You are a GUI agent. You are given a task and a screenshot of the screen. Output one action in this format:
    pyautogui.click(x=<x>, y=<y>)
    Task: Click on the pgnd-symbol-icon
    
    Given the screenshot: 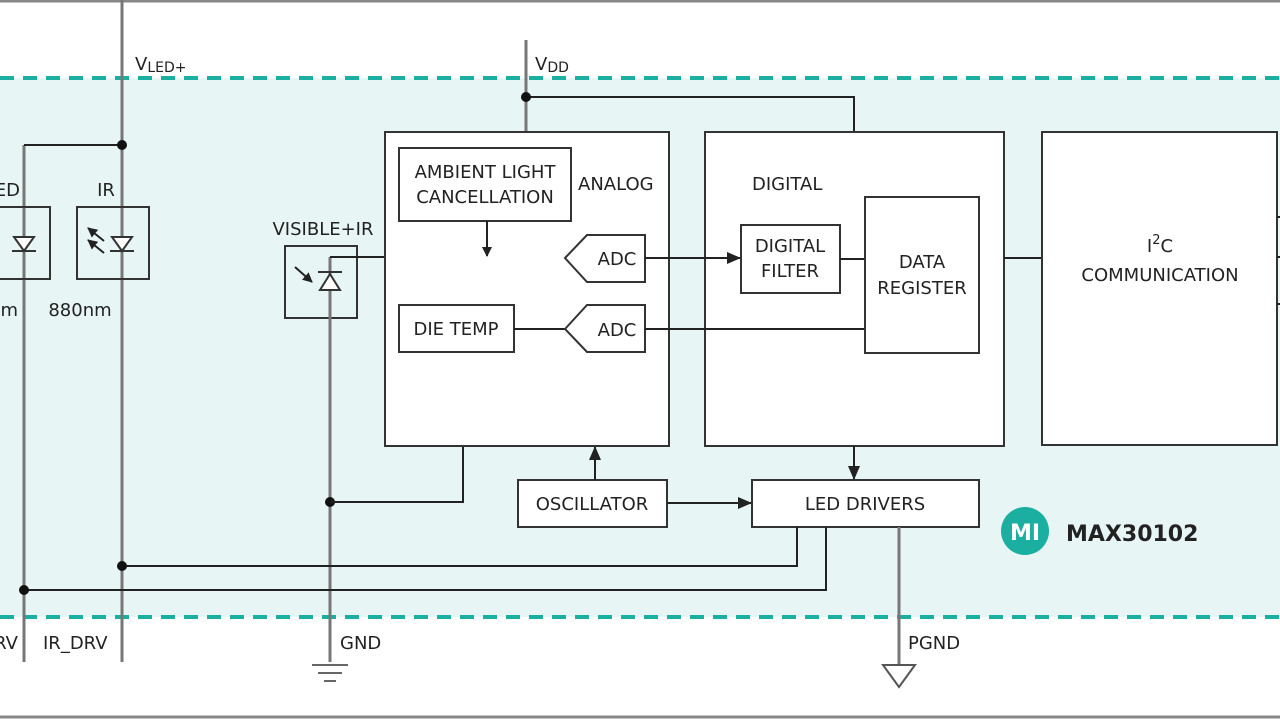 What is the action you would take?
    pyautogui.click(x=899, y=676)
    